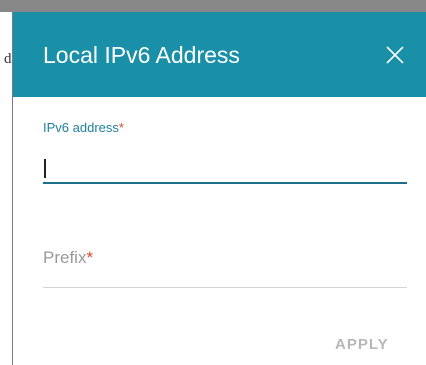 This screenshot has height=365, width=426. Describe the element at coordinates (8, 59) in the screenshot. I see `backdrop-partial-text: d` at that location.